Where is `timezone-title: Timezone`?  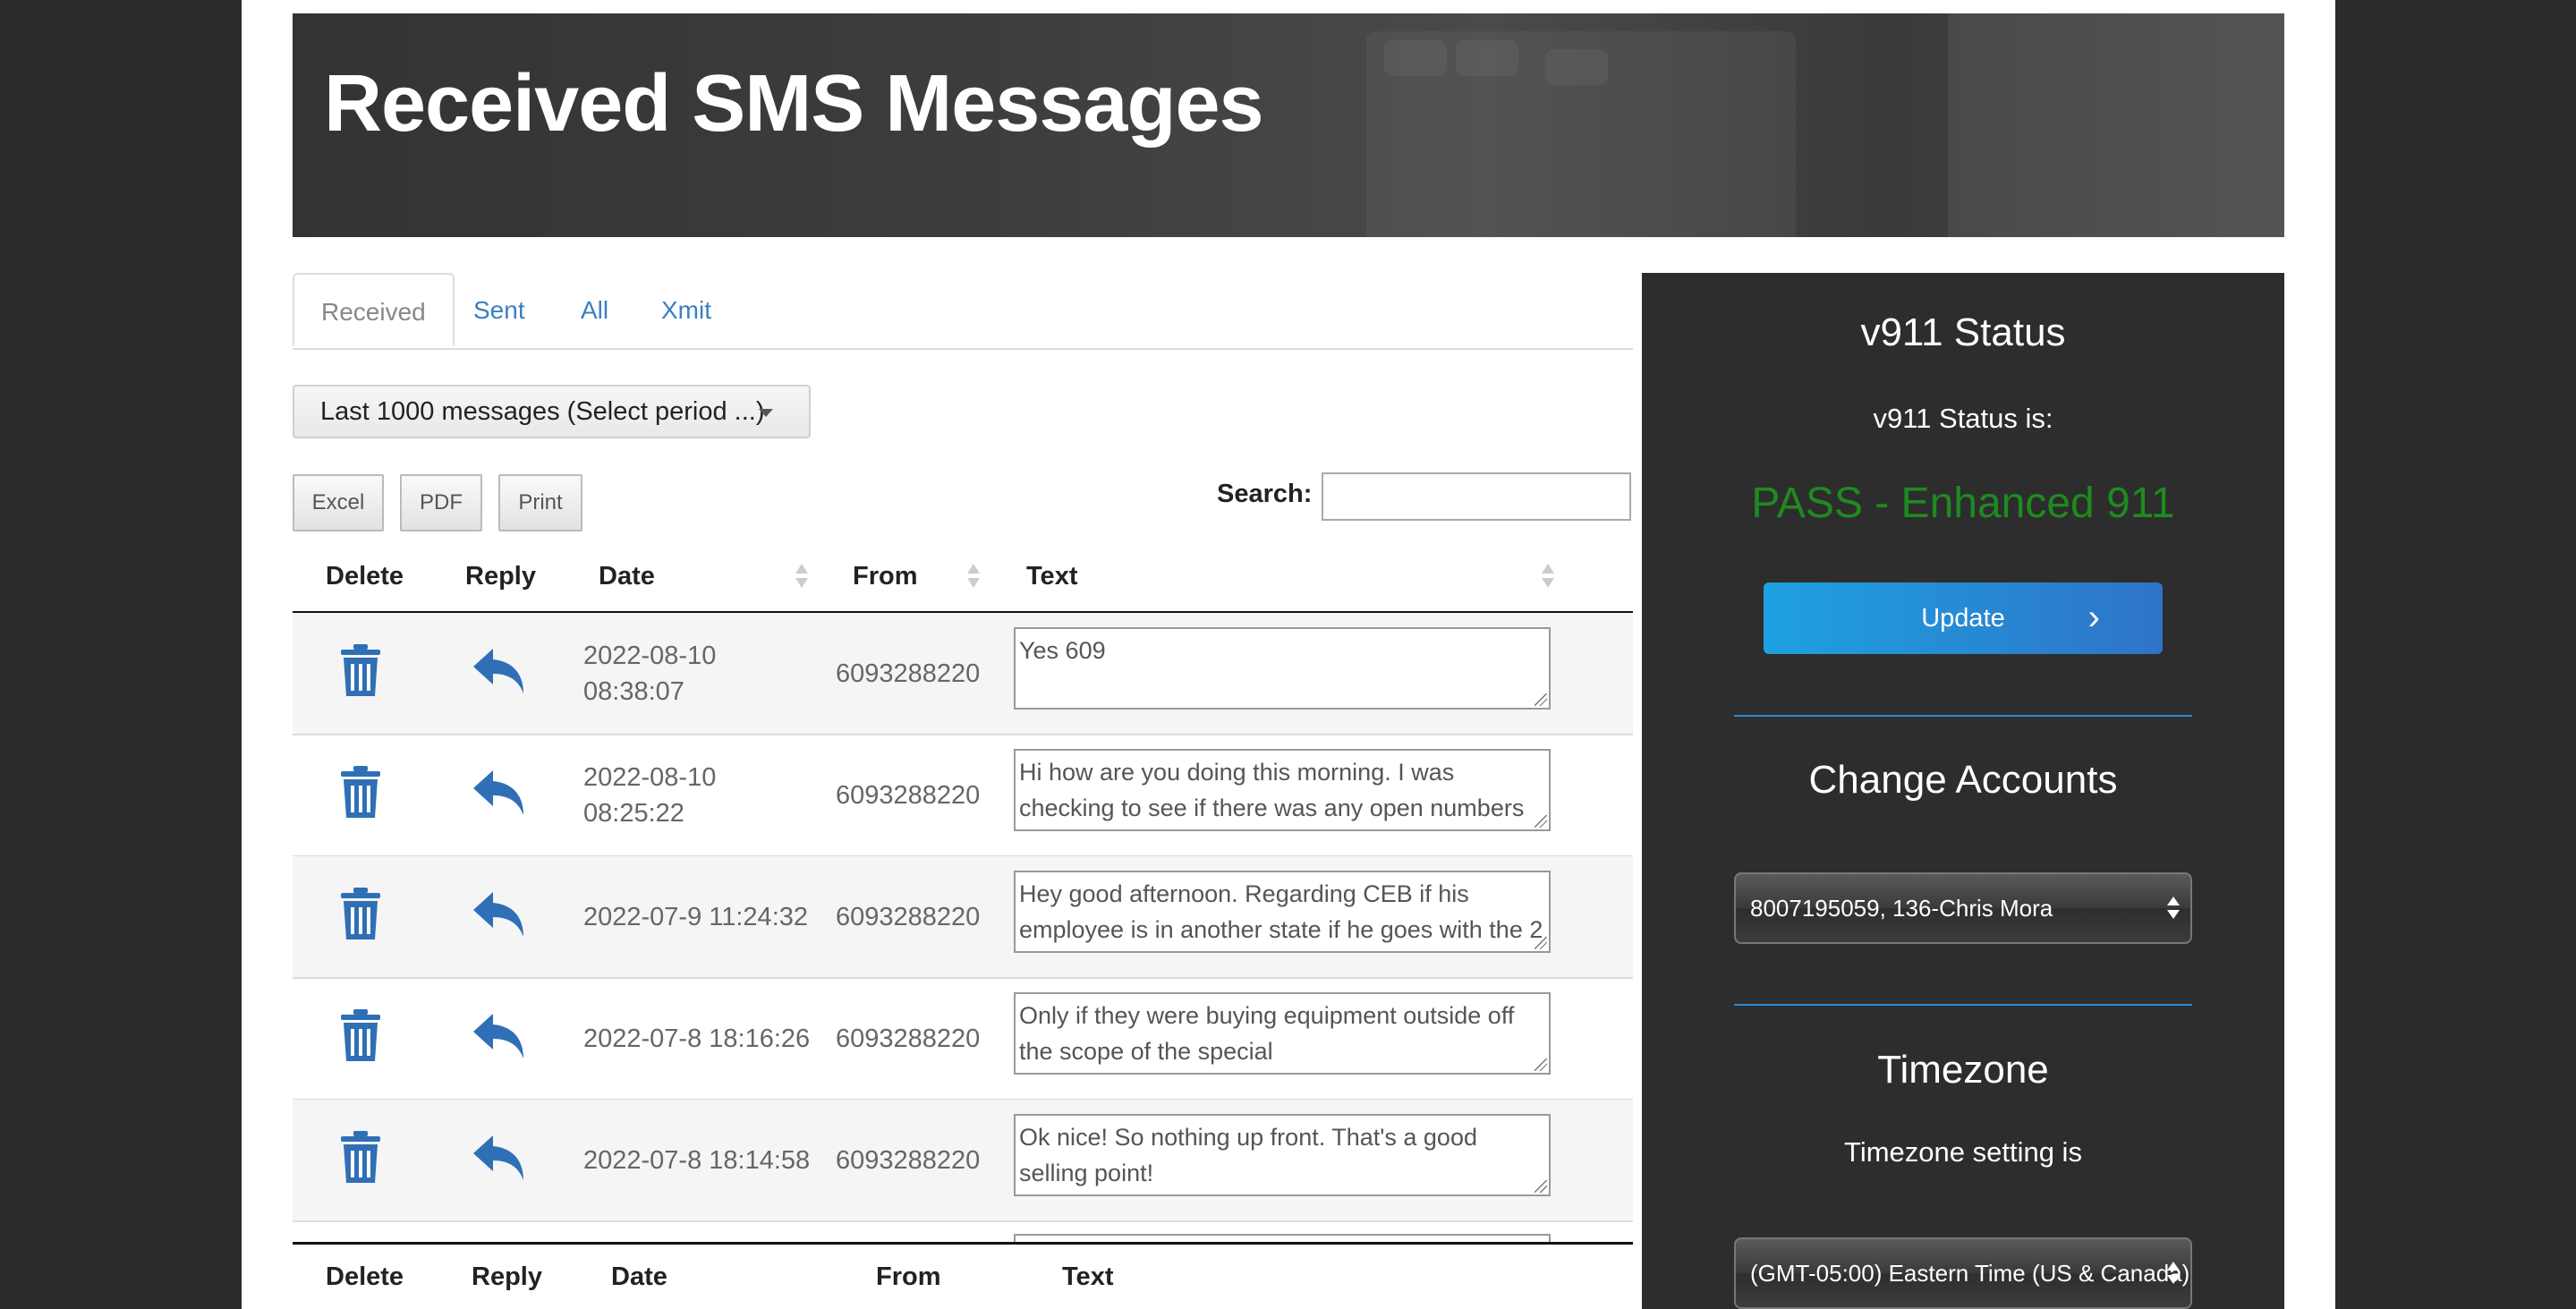
timezone-title: Timezone is located at coordinates (1963, 1070).